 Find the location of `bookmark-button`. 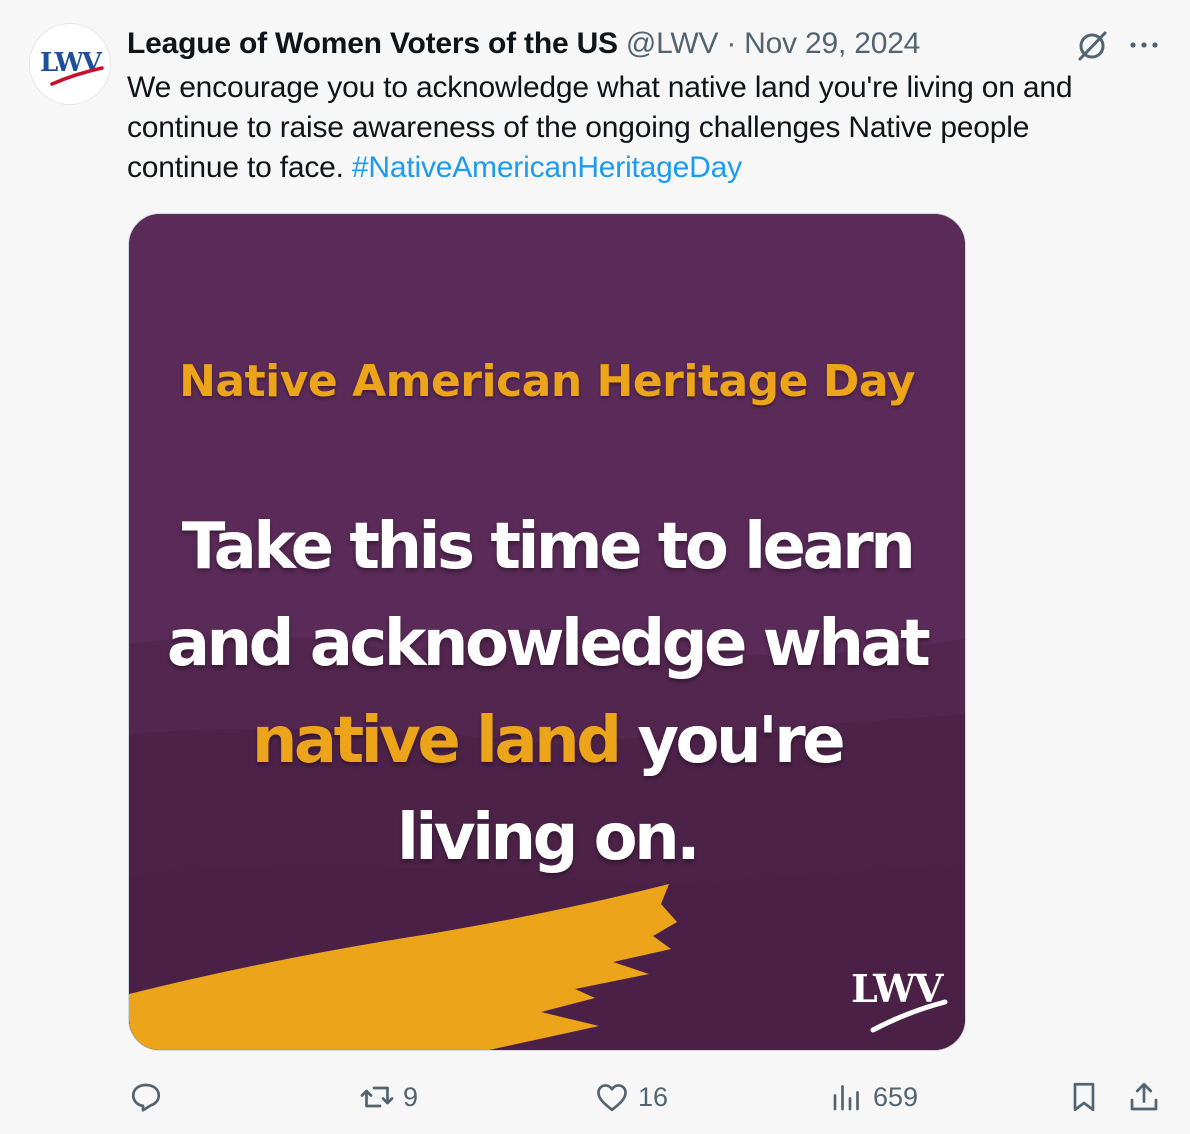

bookmark-button is located at coordinates (1084, 1097).